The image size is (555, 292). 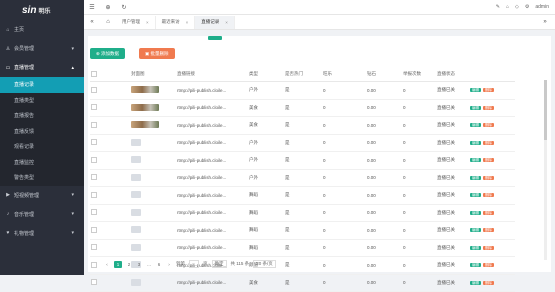 What do you see at coordinates (507, 7) in the screenshot?
I see `lock-icon: ⌂` at bounding box center [507, 7].